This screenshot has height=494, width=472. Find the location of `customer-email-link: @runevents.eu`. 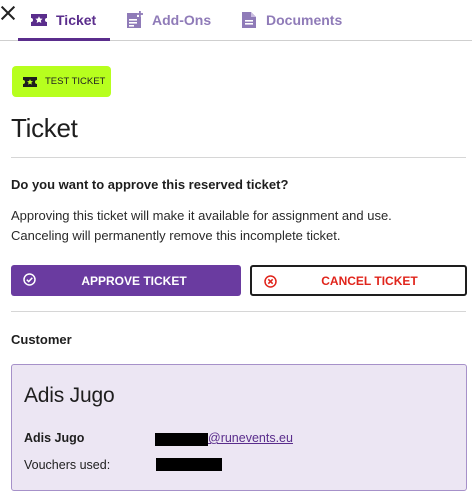

customer-email-link: @runevents.eu is located at coordinates (250, 438).